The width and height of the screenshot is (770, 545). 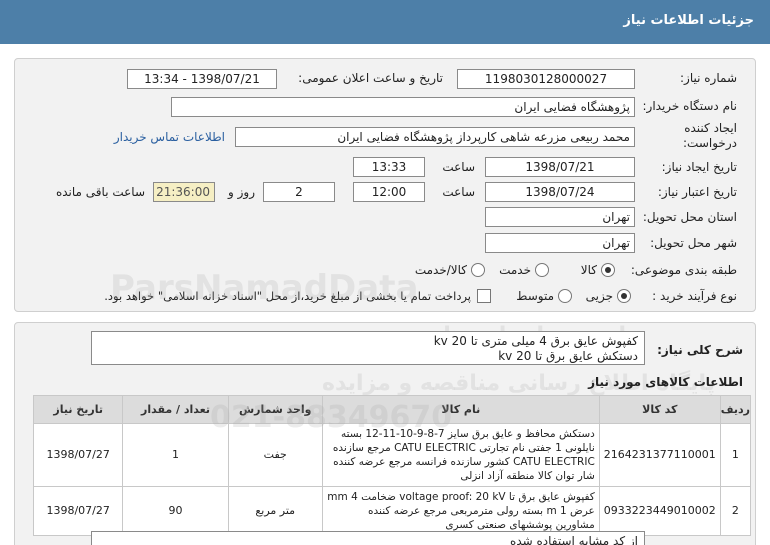 What do you see at coordinates (389, 192) in the screenshot?
I see `validity-time-field: 12:00` at bounding box center [389, 192].